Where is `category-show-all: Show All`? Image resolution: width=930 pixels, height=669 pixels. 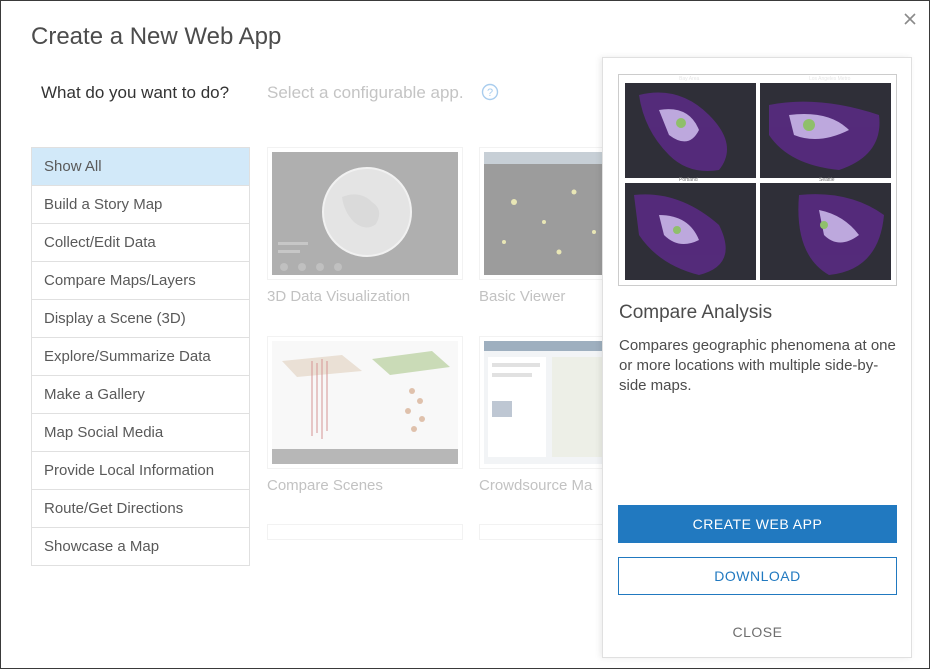 category-show-all: Show All is located at coordinates (140, 167).